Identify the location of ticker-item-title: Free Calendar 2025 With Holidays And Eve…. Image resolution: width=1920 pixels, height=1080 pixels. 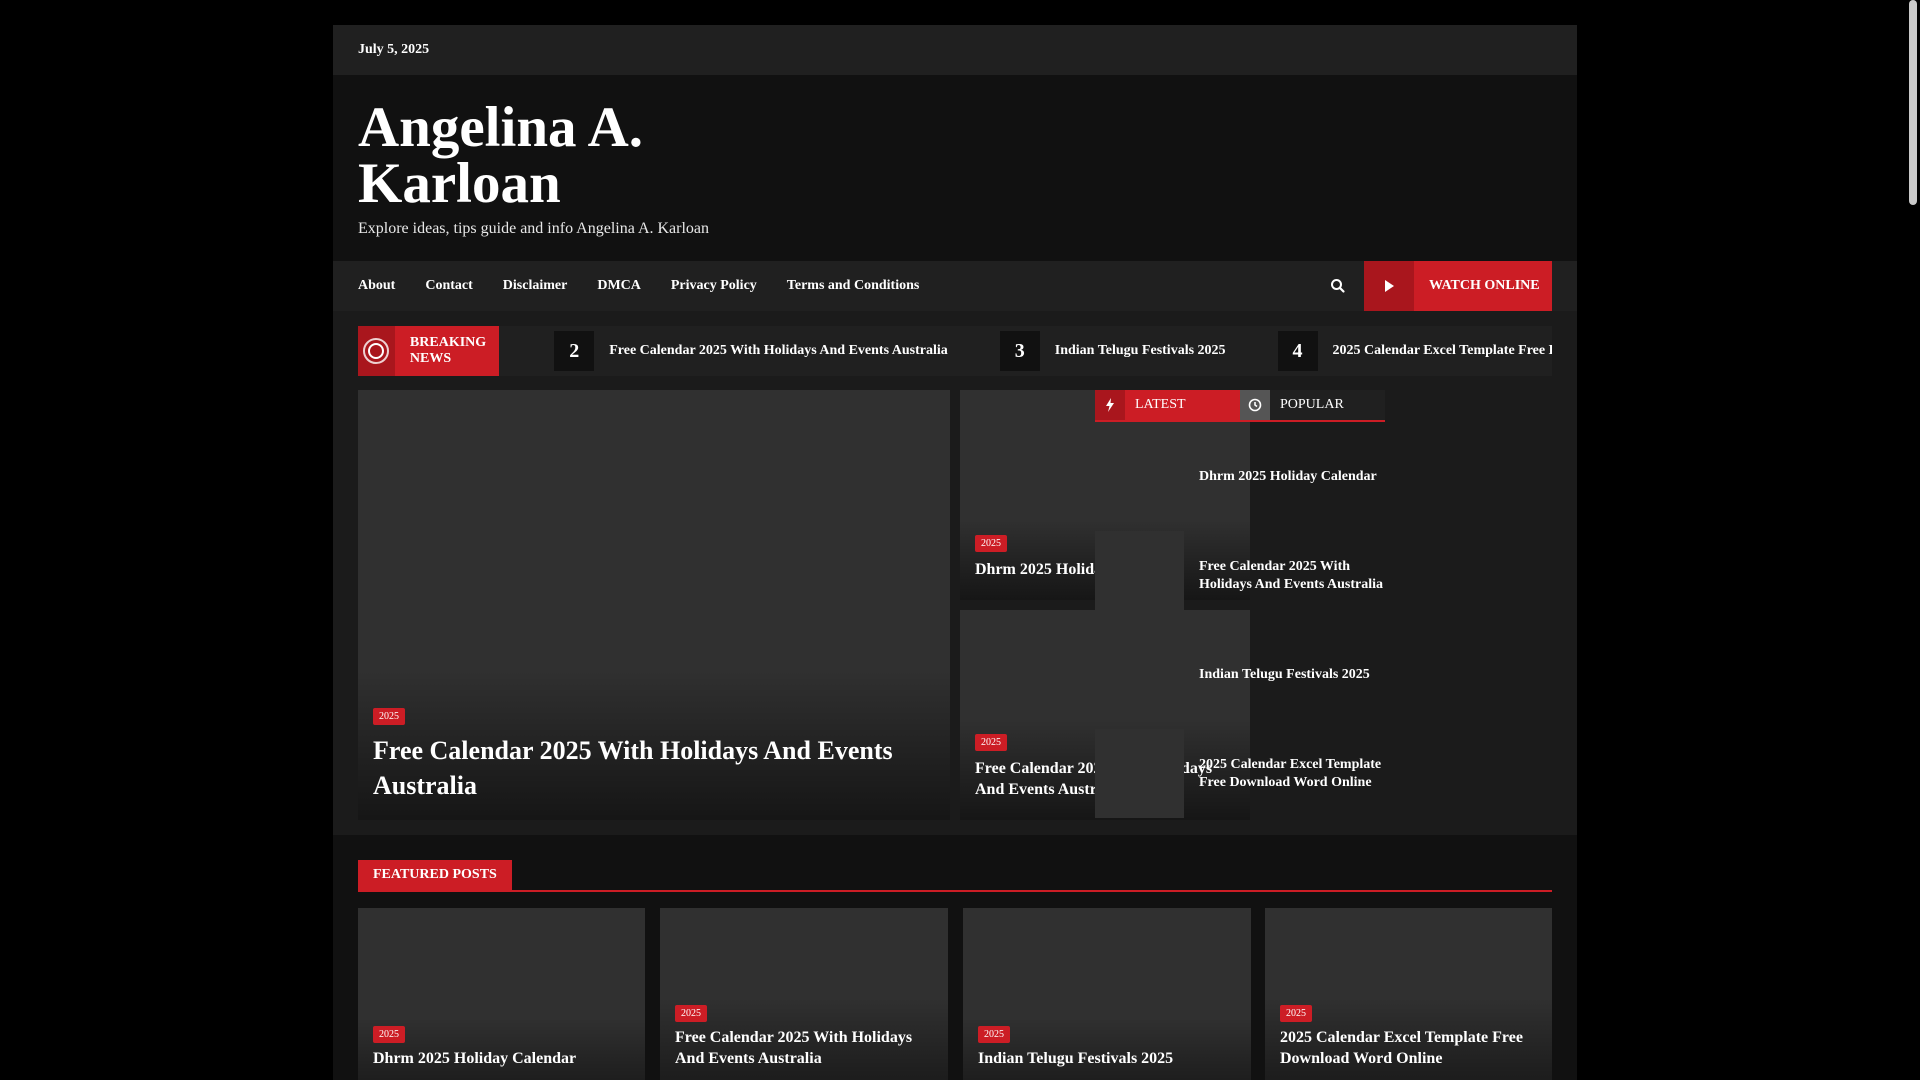
(778, 351).